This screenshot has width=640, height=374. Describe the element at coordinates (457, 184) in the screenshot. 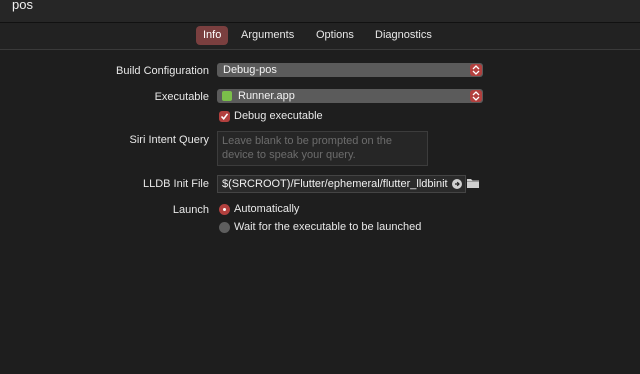

I see `arrow-right-icon` at that location.